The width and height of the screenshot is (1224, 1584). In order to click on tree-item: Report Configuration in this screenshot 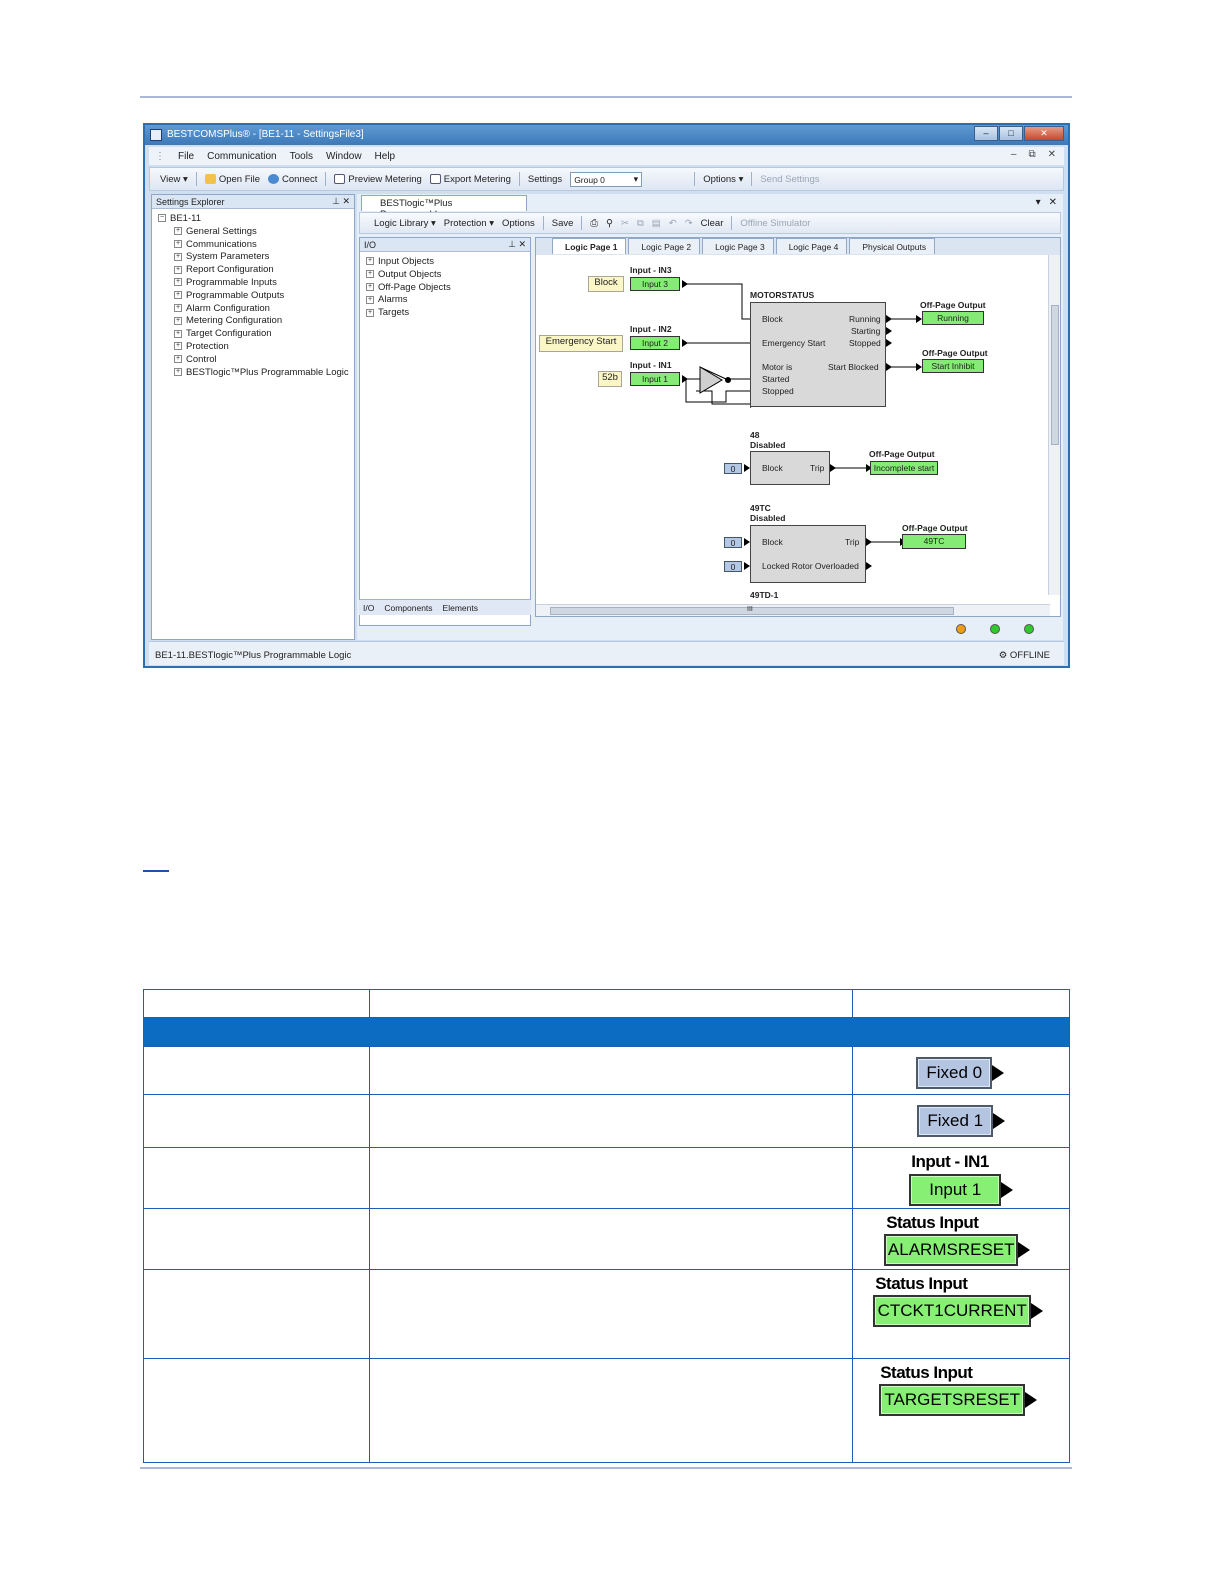, I will do `click(230, 269)`.